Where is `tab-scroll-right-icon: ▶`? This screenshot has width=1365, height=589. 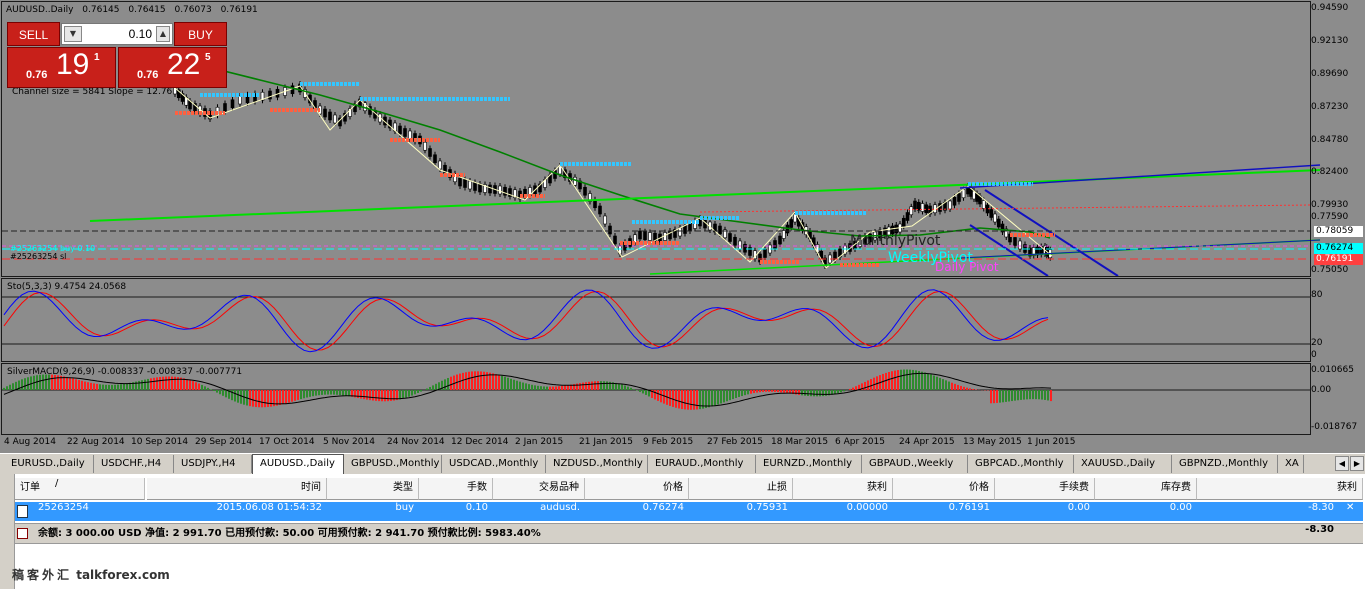
tab-scroll-right-icon: ▶ is located at coordinates (1357, 463).